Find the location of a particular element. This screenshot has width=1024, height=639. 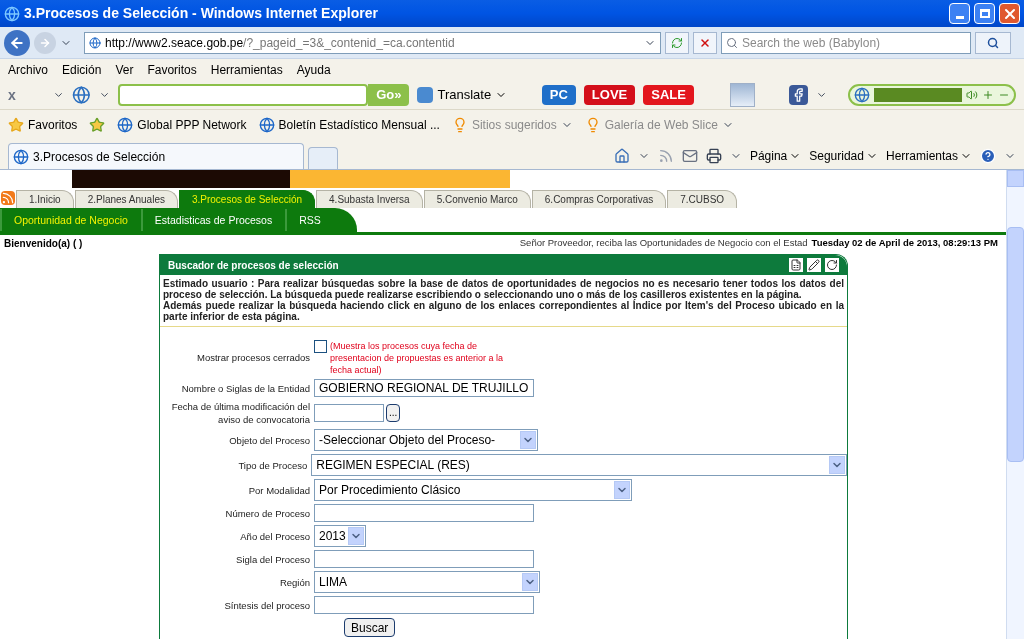

translate-button: Translate is located at coordinates (462, 95).